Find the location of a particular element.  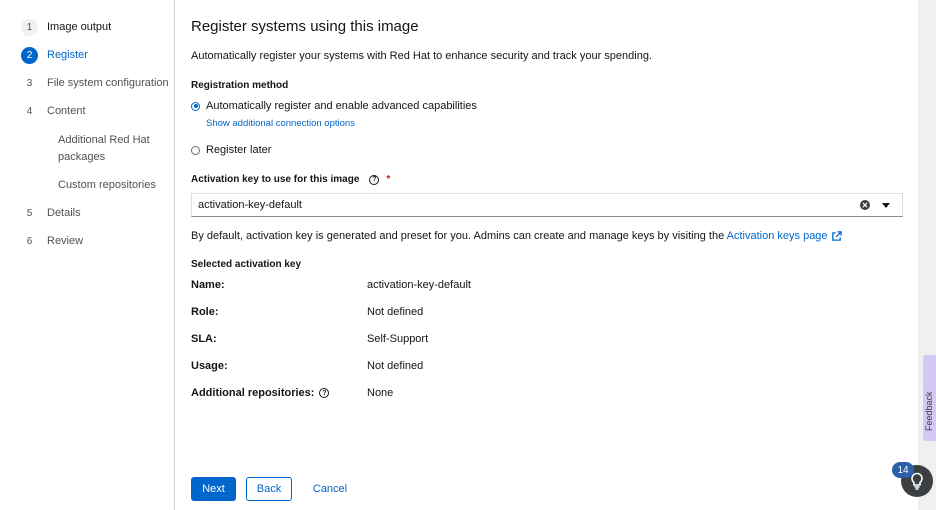

activation-key-select-value: activation-key-default is located at coordinates (250, 205).